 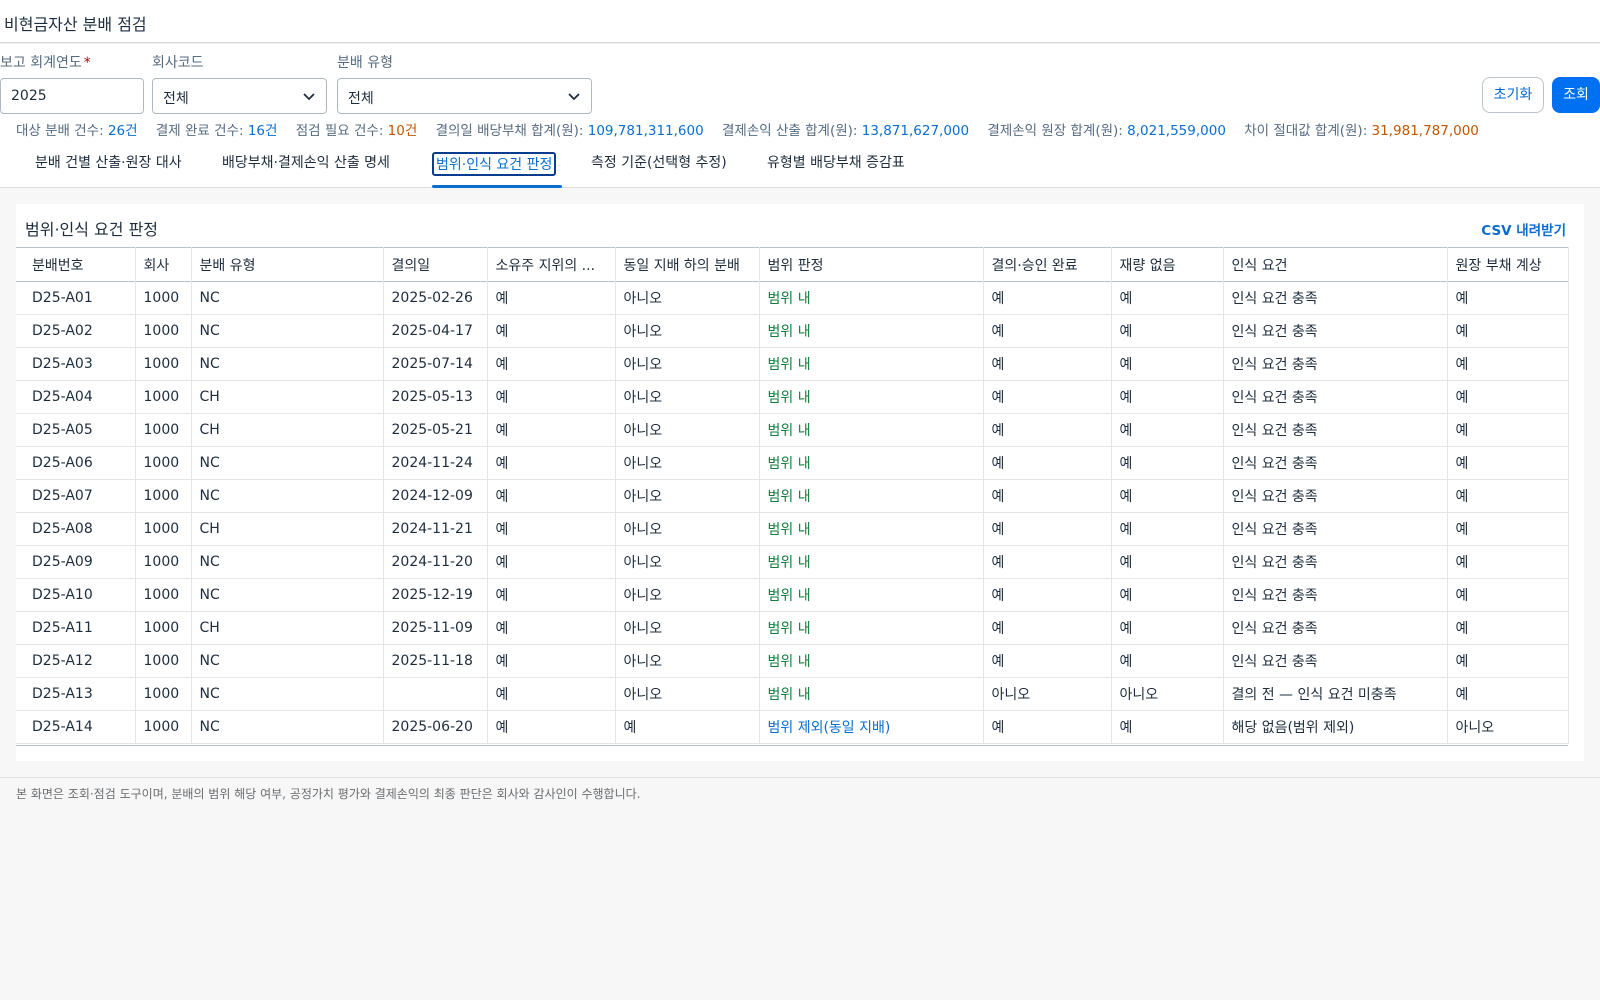 I want to click on table-cell: D25-A10, so click(x=76, y=595).